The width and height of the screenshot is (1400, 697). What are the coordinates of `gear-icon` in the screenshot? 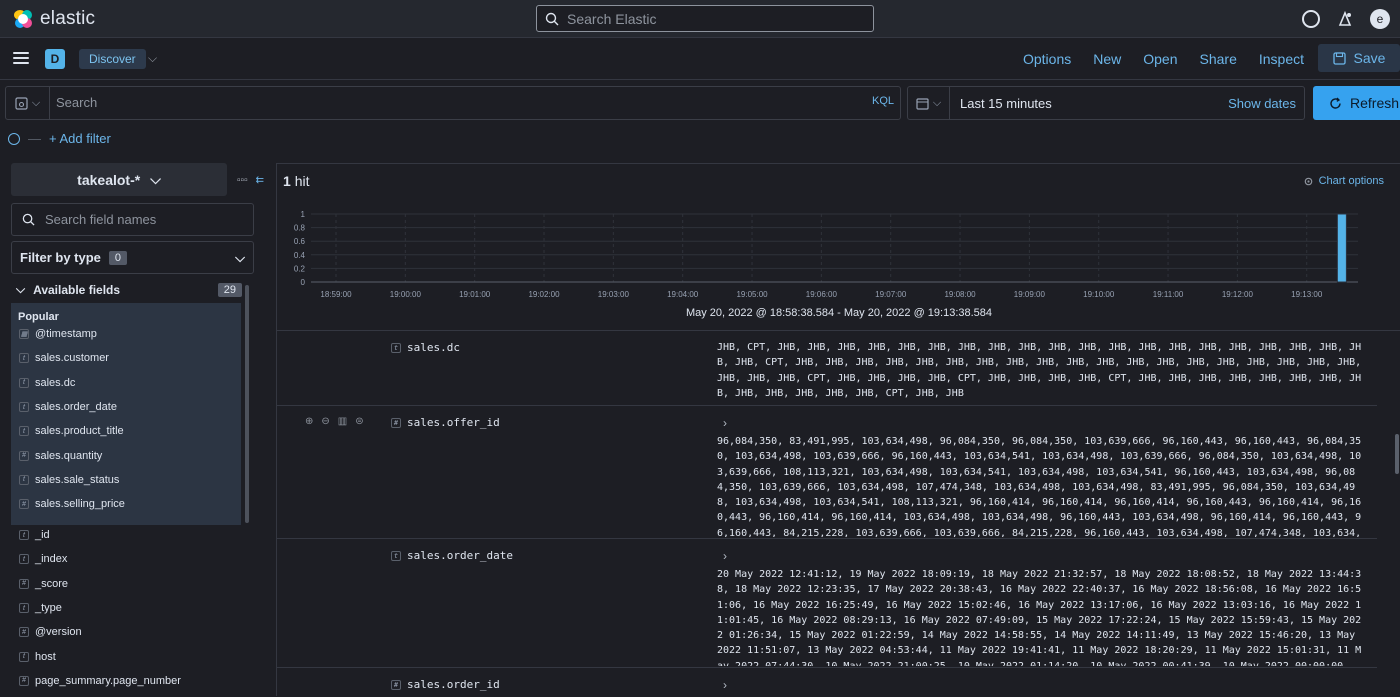 It's located at (1308, 181).